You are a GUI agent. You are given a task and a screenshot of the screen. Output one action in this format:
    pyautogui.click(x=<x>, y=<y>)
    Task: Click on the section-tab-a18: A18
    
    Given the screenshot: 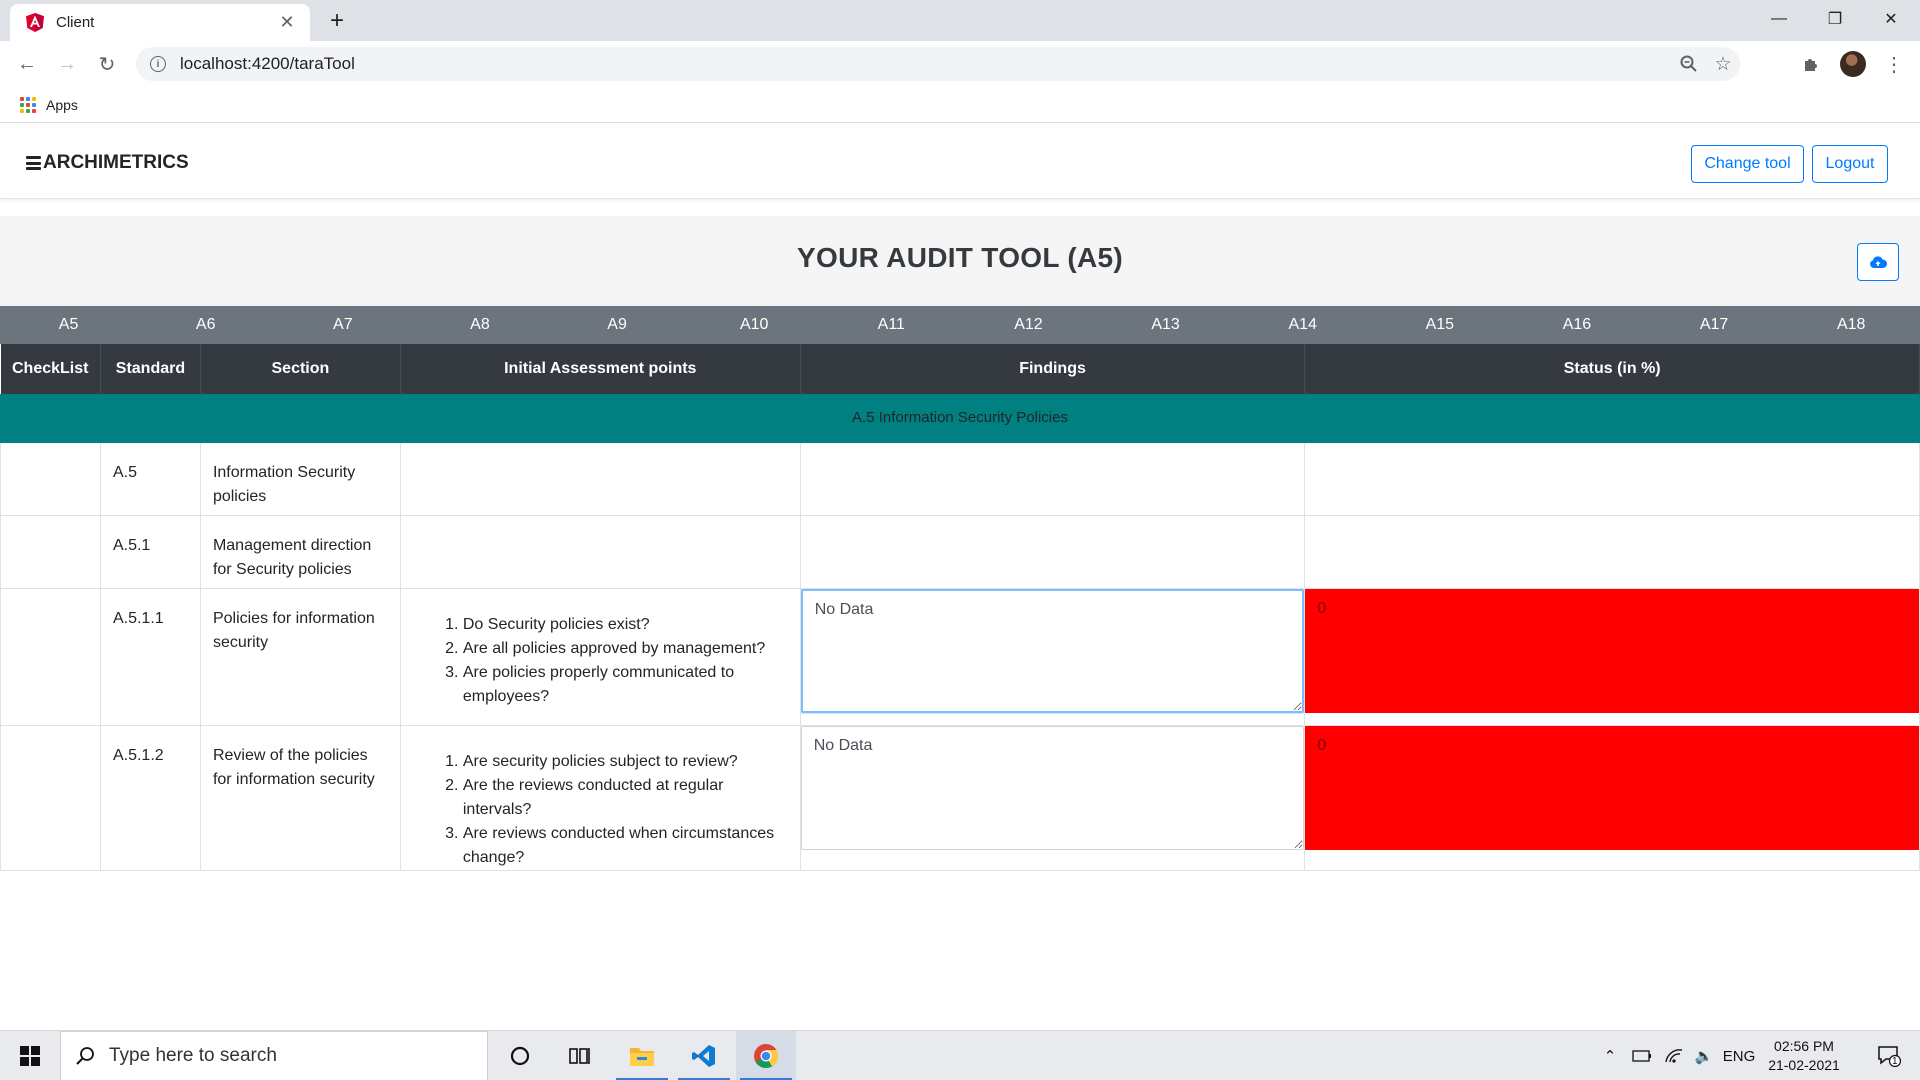 What is the action you would take?
    pyautogui.click(x=1851, y=325)
    